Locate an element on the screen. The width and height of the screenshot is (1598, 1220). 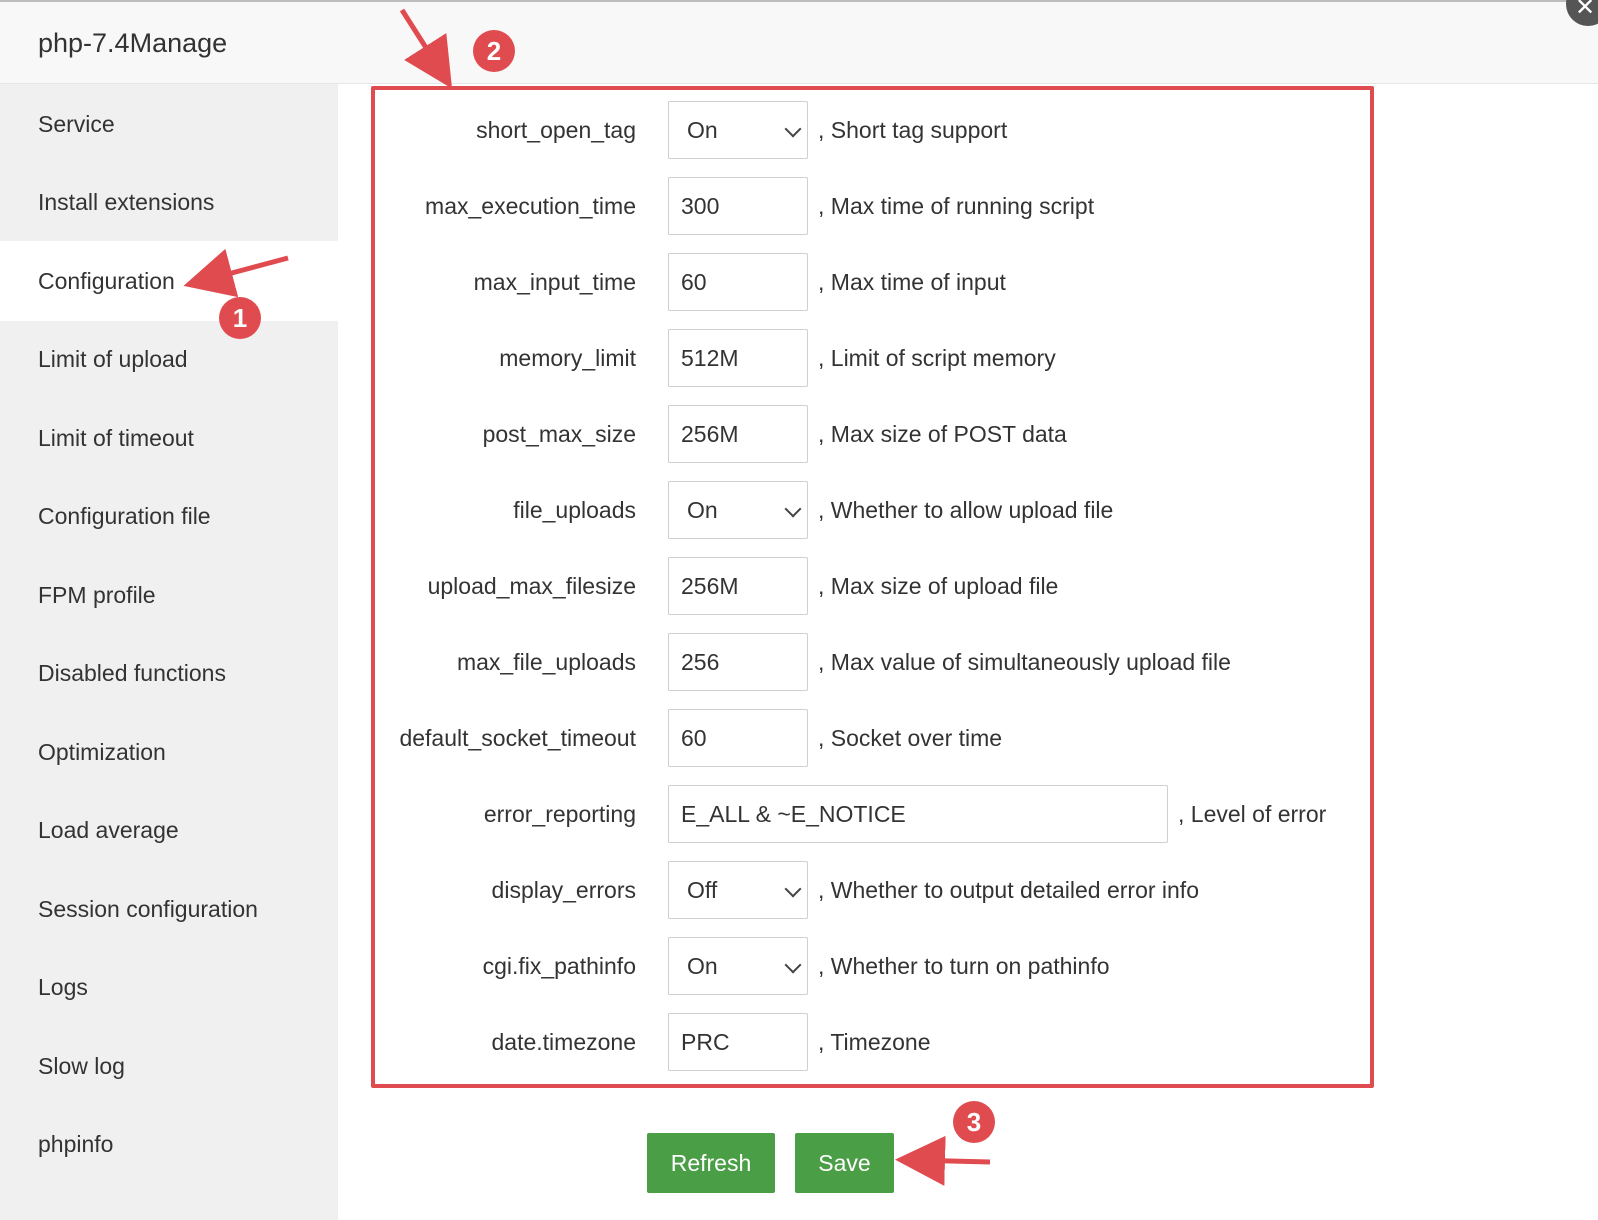
max-input-time-input: 60 is located at coordinates (738, 282).